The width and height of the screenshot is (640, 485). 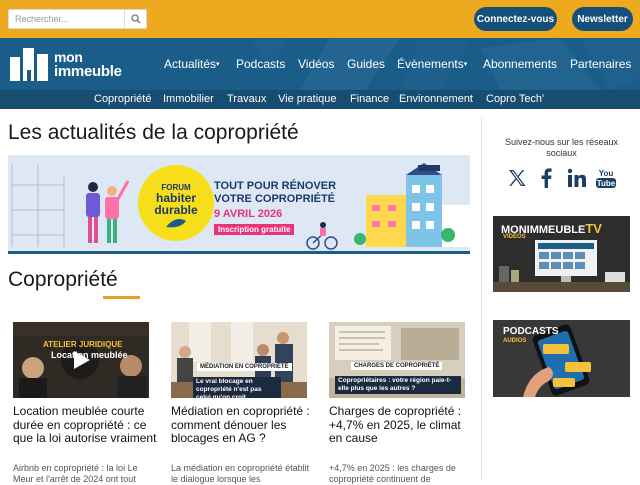 What do you see at coordinates (254, 229) in the screenshot?
I see `banner-cta: Inscription gratuite` at bounding box center [254, 229].